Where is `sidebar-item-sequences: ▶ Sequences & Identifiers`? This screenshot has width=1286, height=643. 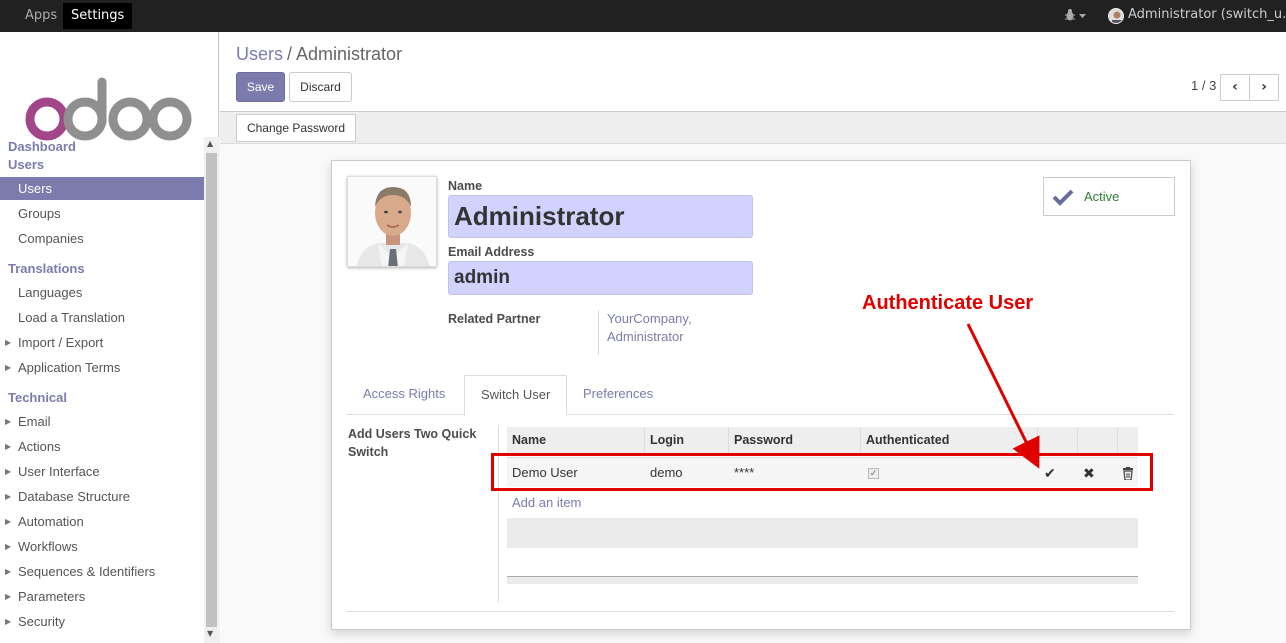 sidebar-item-sequences: ▶ Sequences & Identifiers is located at coordinates (102, 571).